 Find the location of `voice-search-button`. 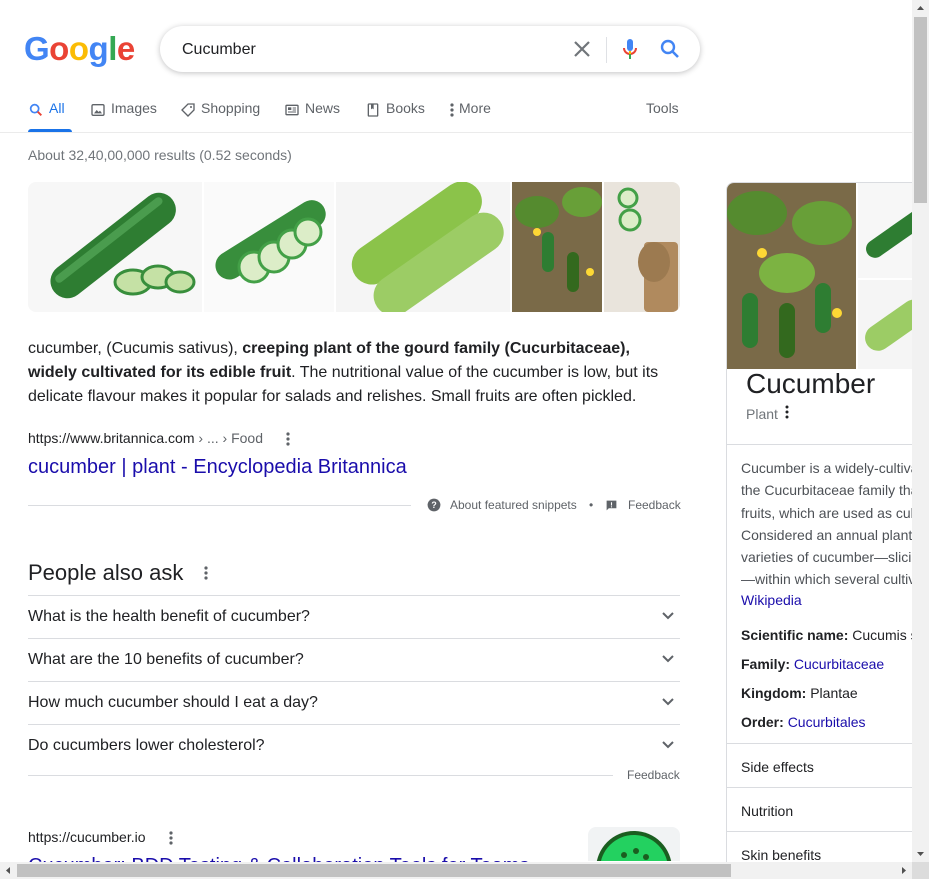

voice-search-button is located at coordinates (630, 49).